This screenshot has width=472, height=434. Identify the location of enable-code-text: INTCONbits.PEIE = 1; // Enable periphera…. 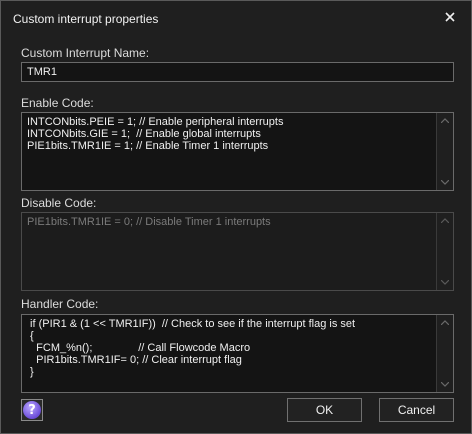
(155, 134).